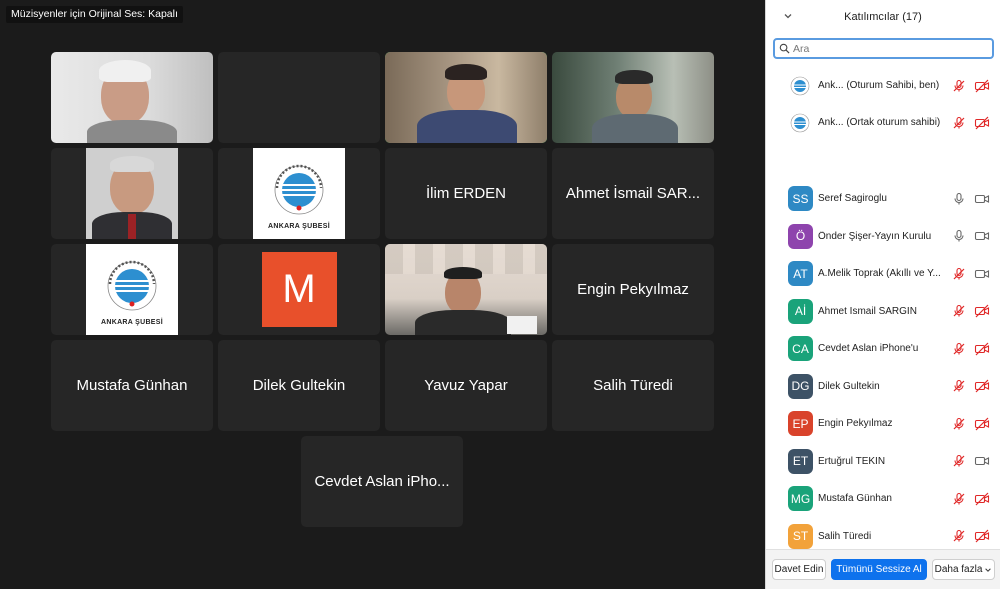  What do you see at coordinates (800, 386) in the screenshot?
I see `participant-avatar: DG` at bounding box center [800, 386].